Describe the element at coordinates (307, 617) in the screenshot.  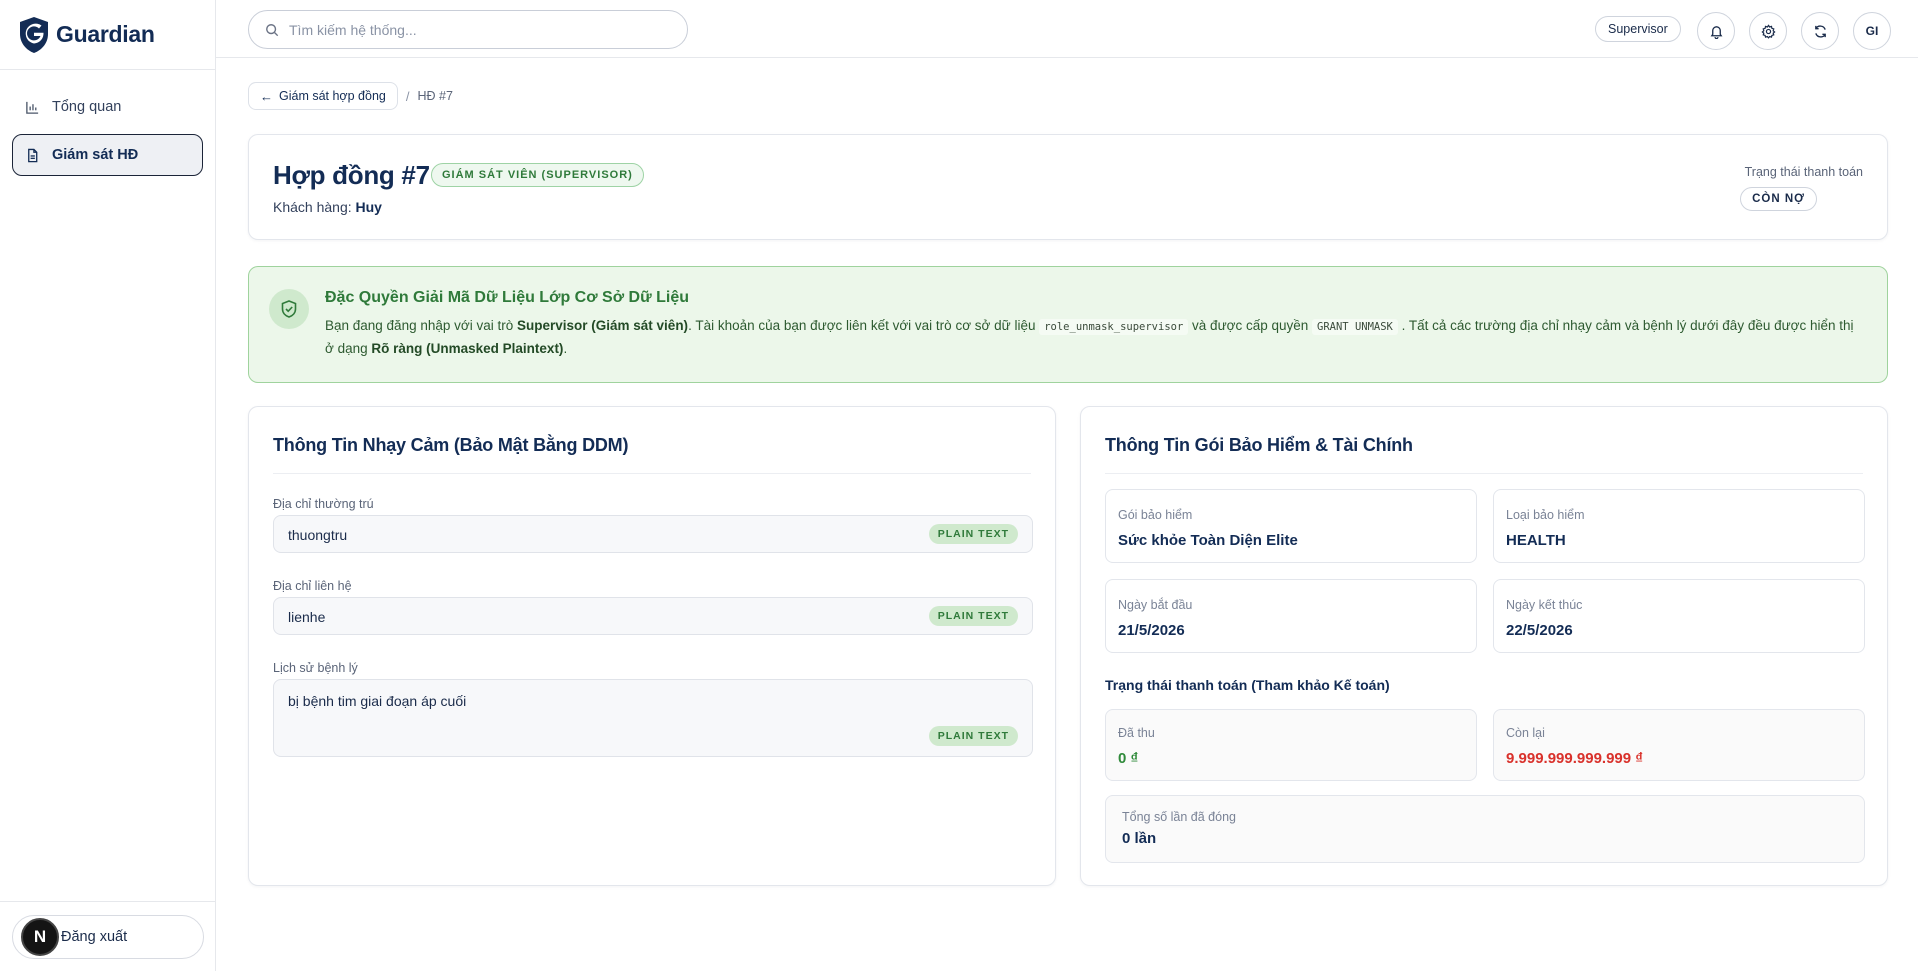
I see `contact-address-value: lienhe` at that location.